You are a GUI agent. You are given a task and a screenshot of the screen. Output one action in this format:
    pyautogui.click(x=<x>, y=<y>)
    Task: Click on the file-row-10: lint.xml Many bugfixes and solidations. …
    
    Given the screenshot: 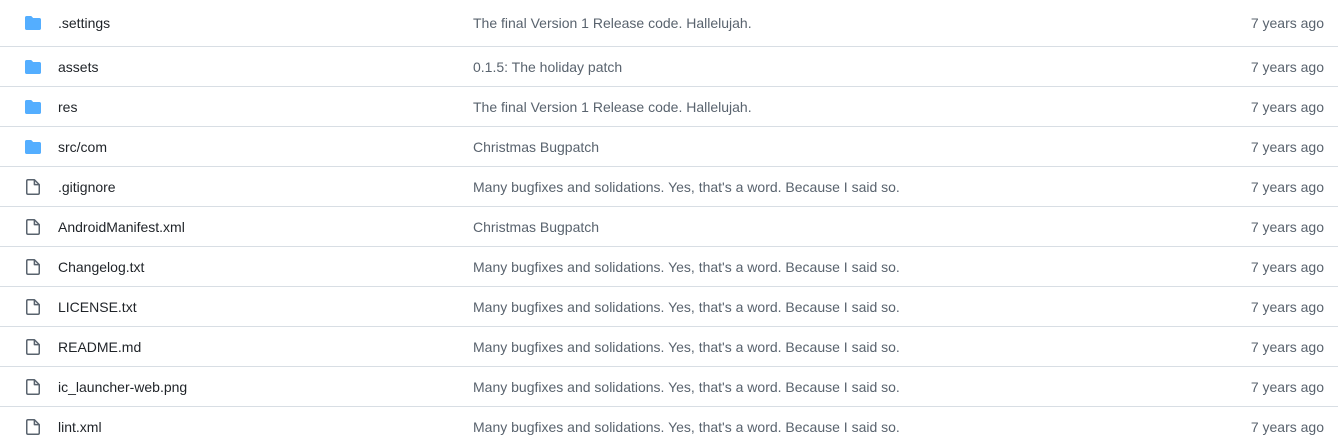 What is the action you would take?
    pyautogui.click(x=669, y=427)
    